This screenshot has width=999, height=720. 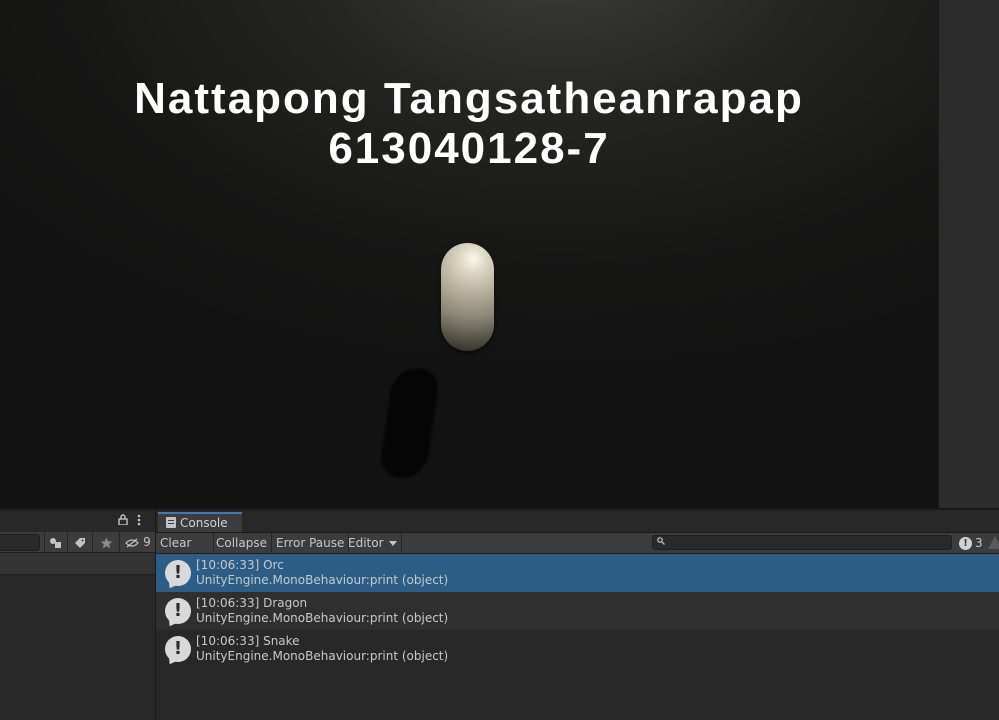 What do you see at coordinates (979, 543) in the screenshot?
I see `log-count: 3` at bounding box center [979, 543].